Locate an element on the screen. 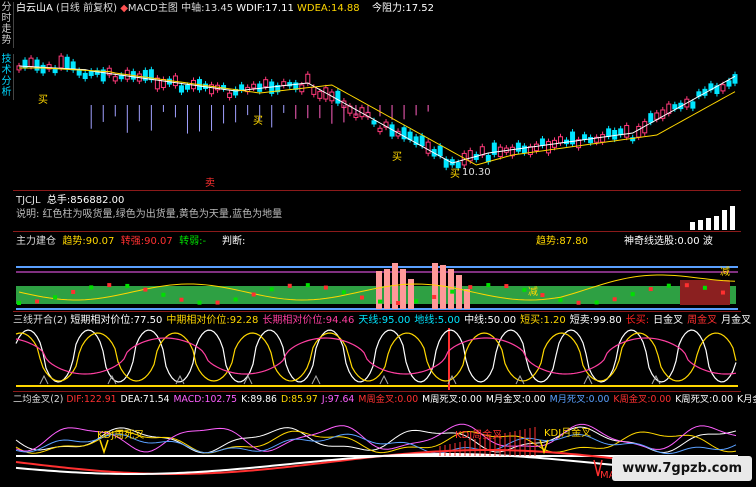 The image size is (756, 487). indicator-label: DEA: is located at coordinates (131, 399).